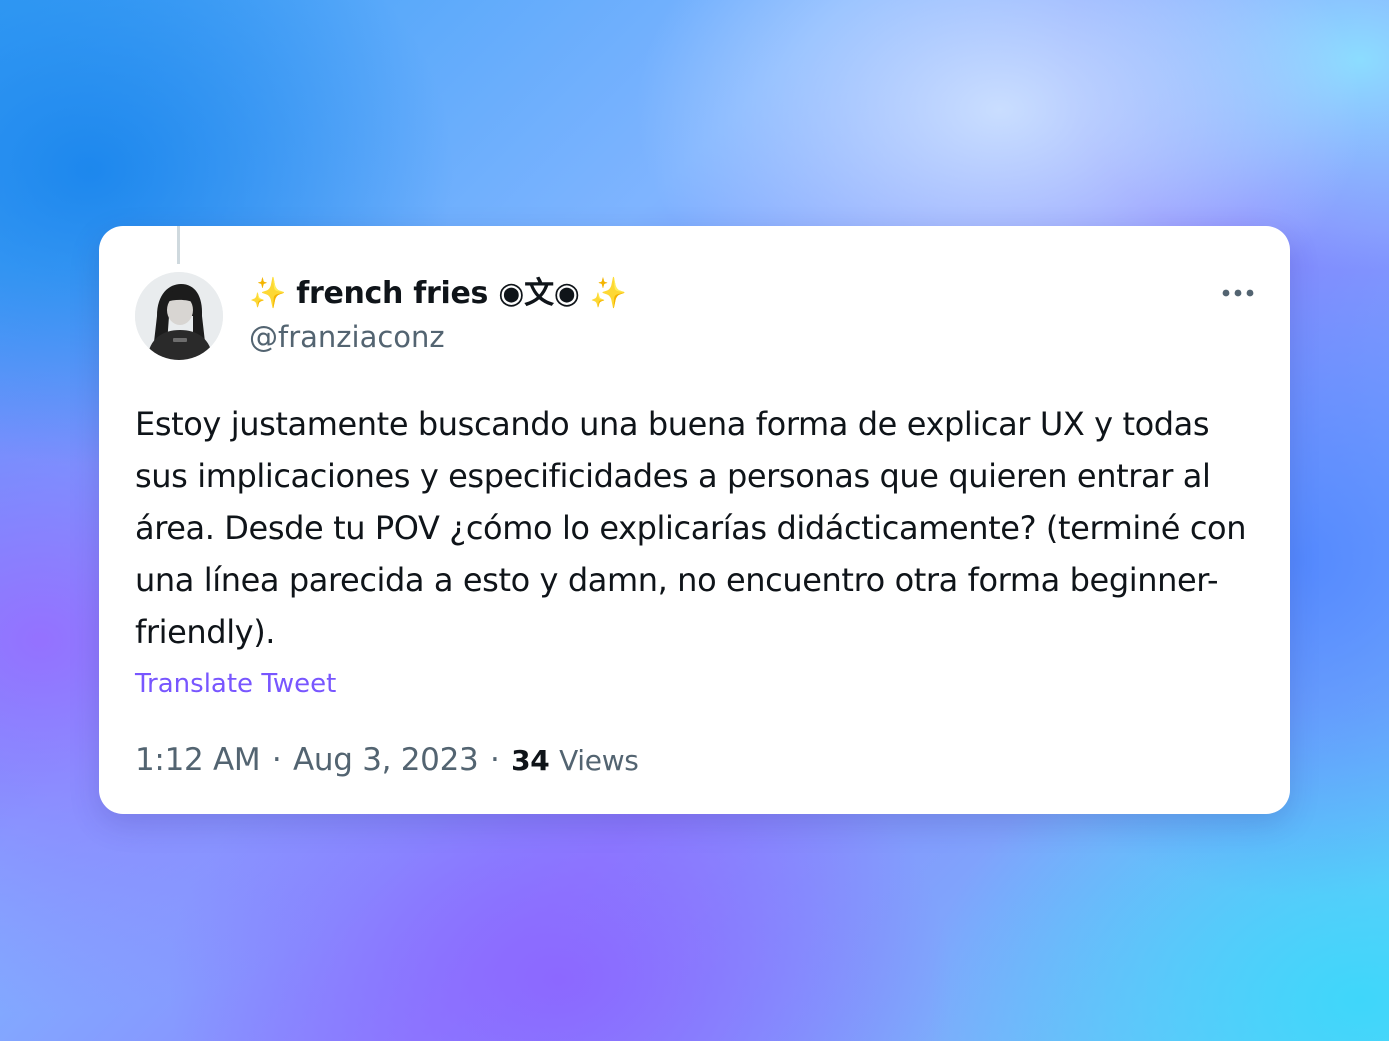 The height and width of the screenshot is (1041, 1389). I want to click on avatar-image, so click(179, 316).